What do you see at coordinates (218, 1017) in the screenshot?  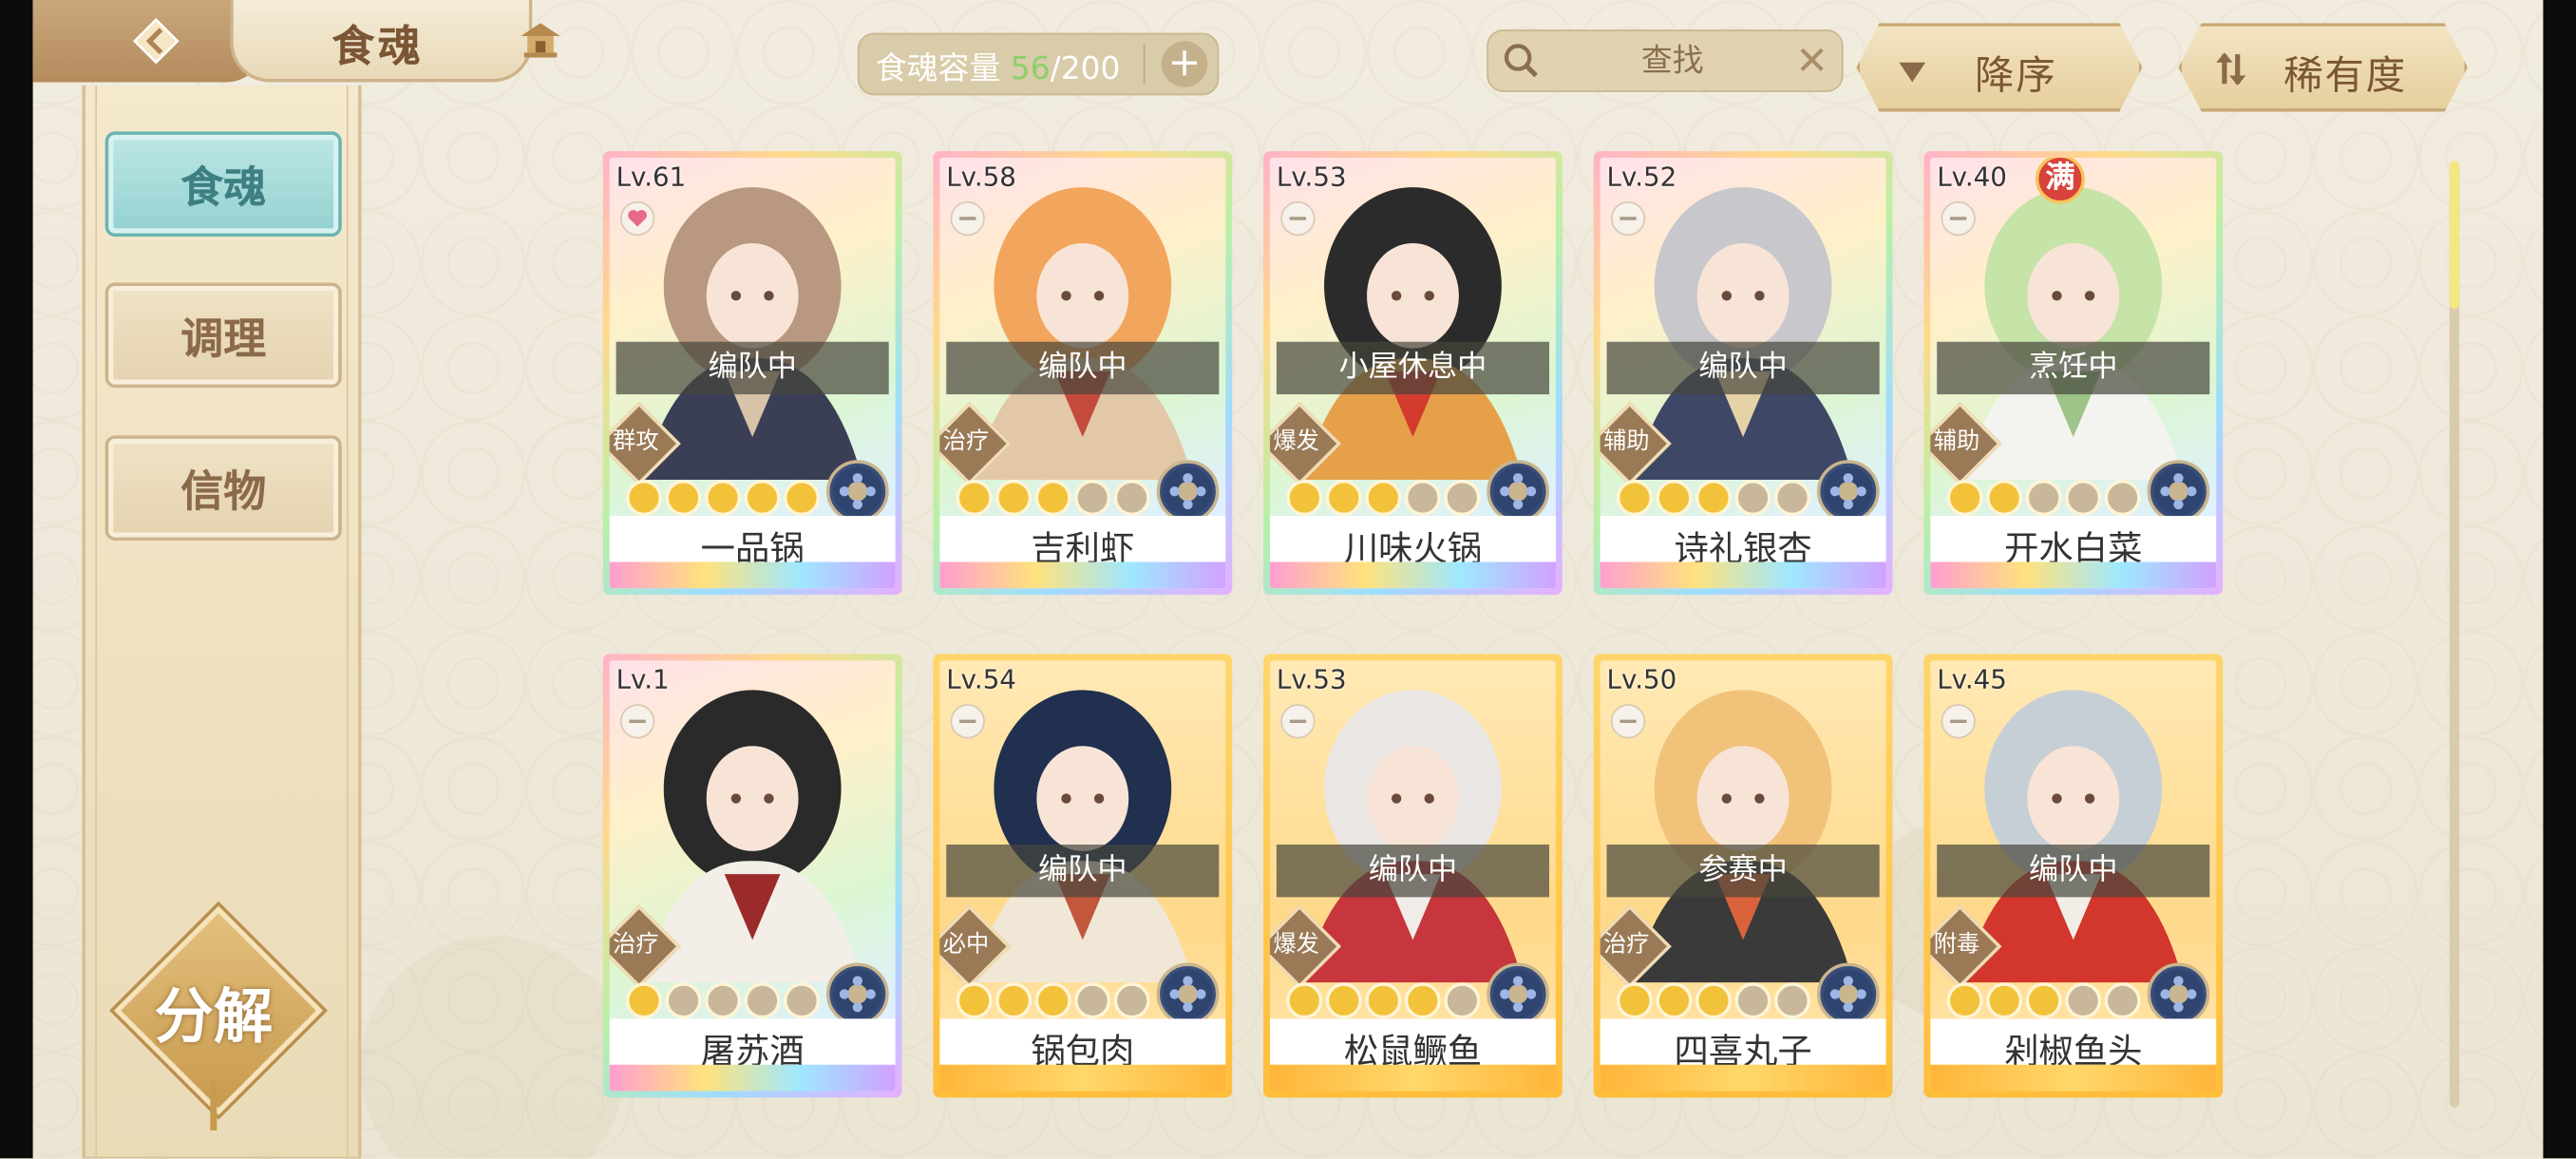 I see `decompose-button: 分解` at bounding box center [218, 1017].